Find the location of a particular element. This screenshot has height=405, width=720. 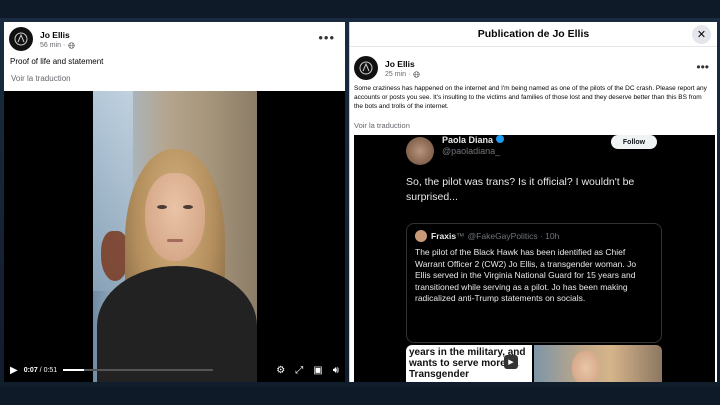

play-icon: ▶ is located at coordinates (14, 370).